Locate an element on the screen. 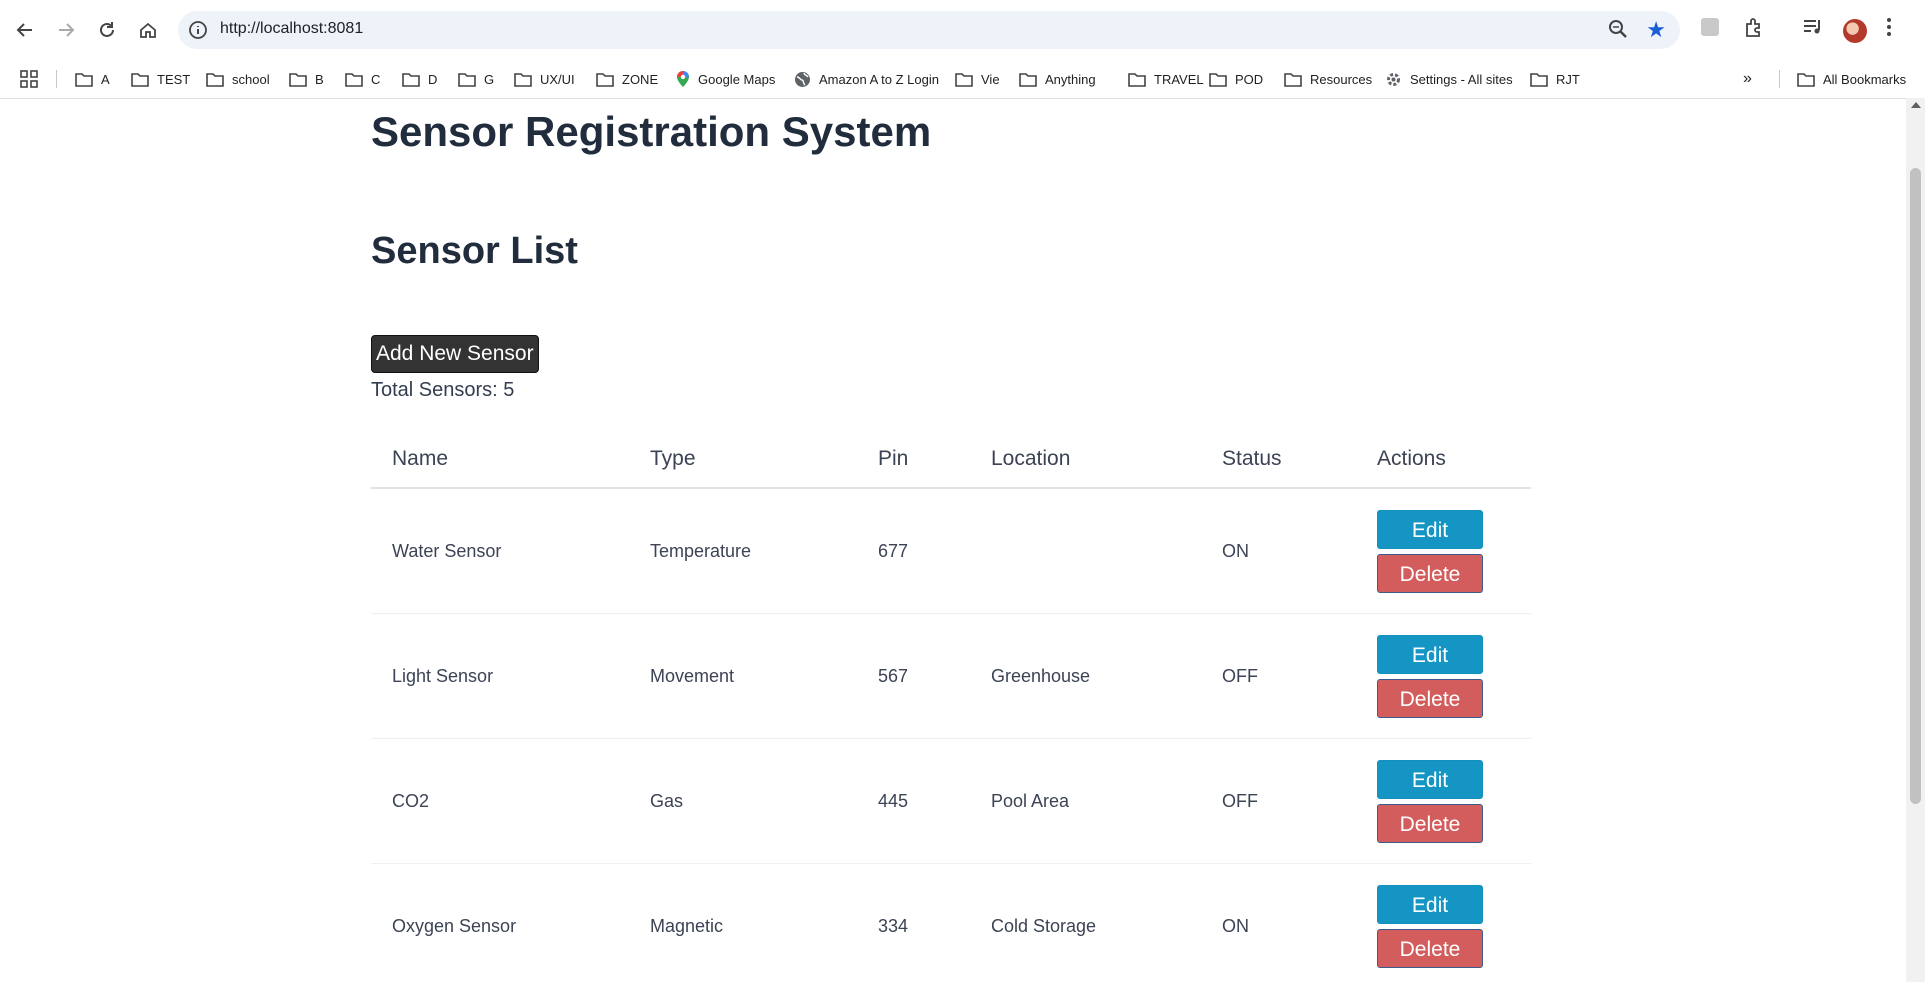 The image size is (1925, 982). home-icon is located at coordinates (148, 30).